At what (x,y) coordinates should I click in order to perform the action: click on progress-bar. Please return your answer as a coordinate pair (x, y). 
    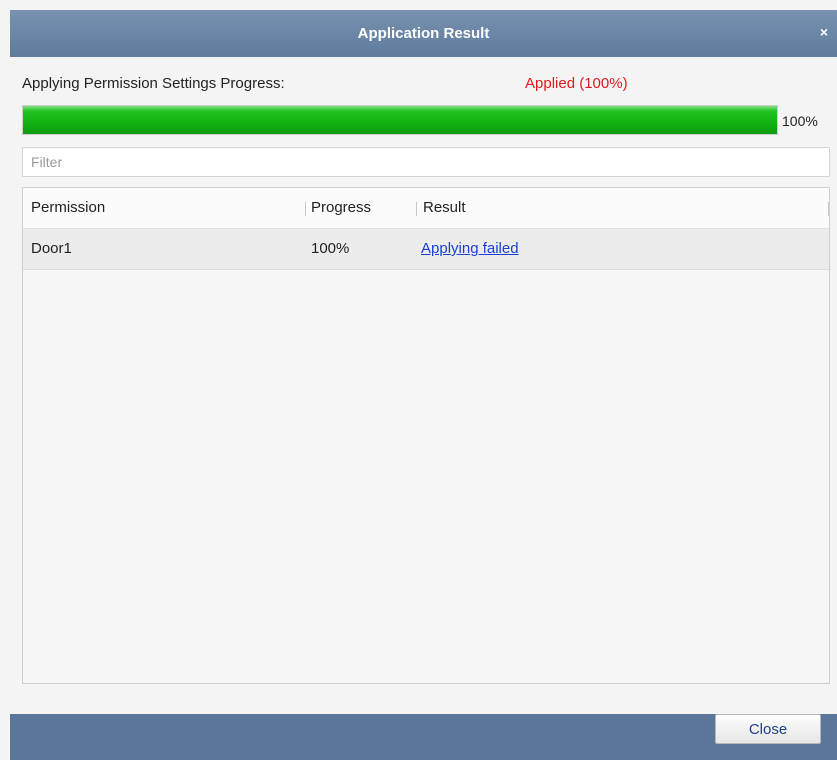
    Looking at the image, I should click on (400, 120).